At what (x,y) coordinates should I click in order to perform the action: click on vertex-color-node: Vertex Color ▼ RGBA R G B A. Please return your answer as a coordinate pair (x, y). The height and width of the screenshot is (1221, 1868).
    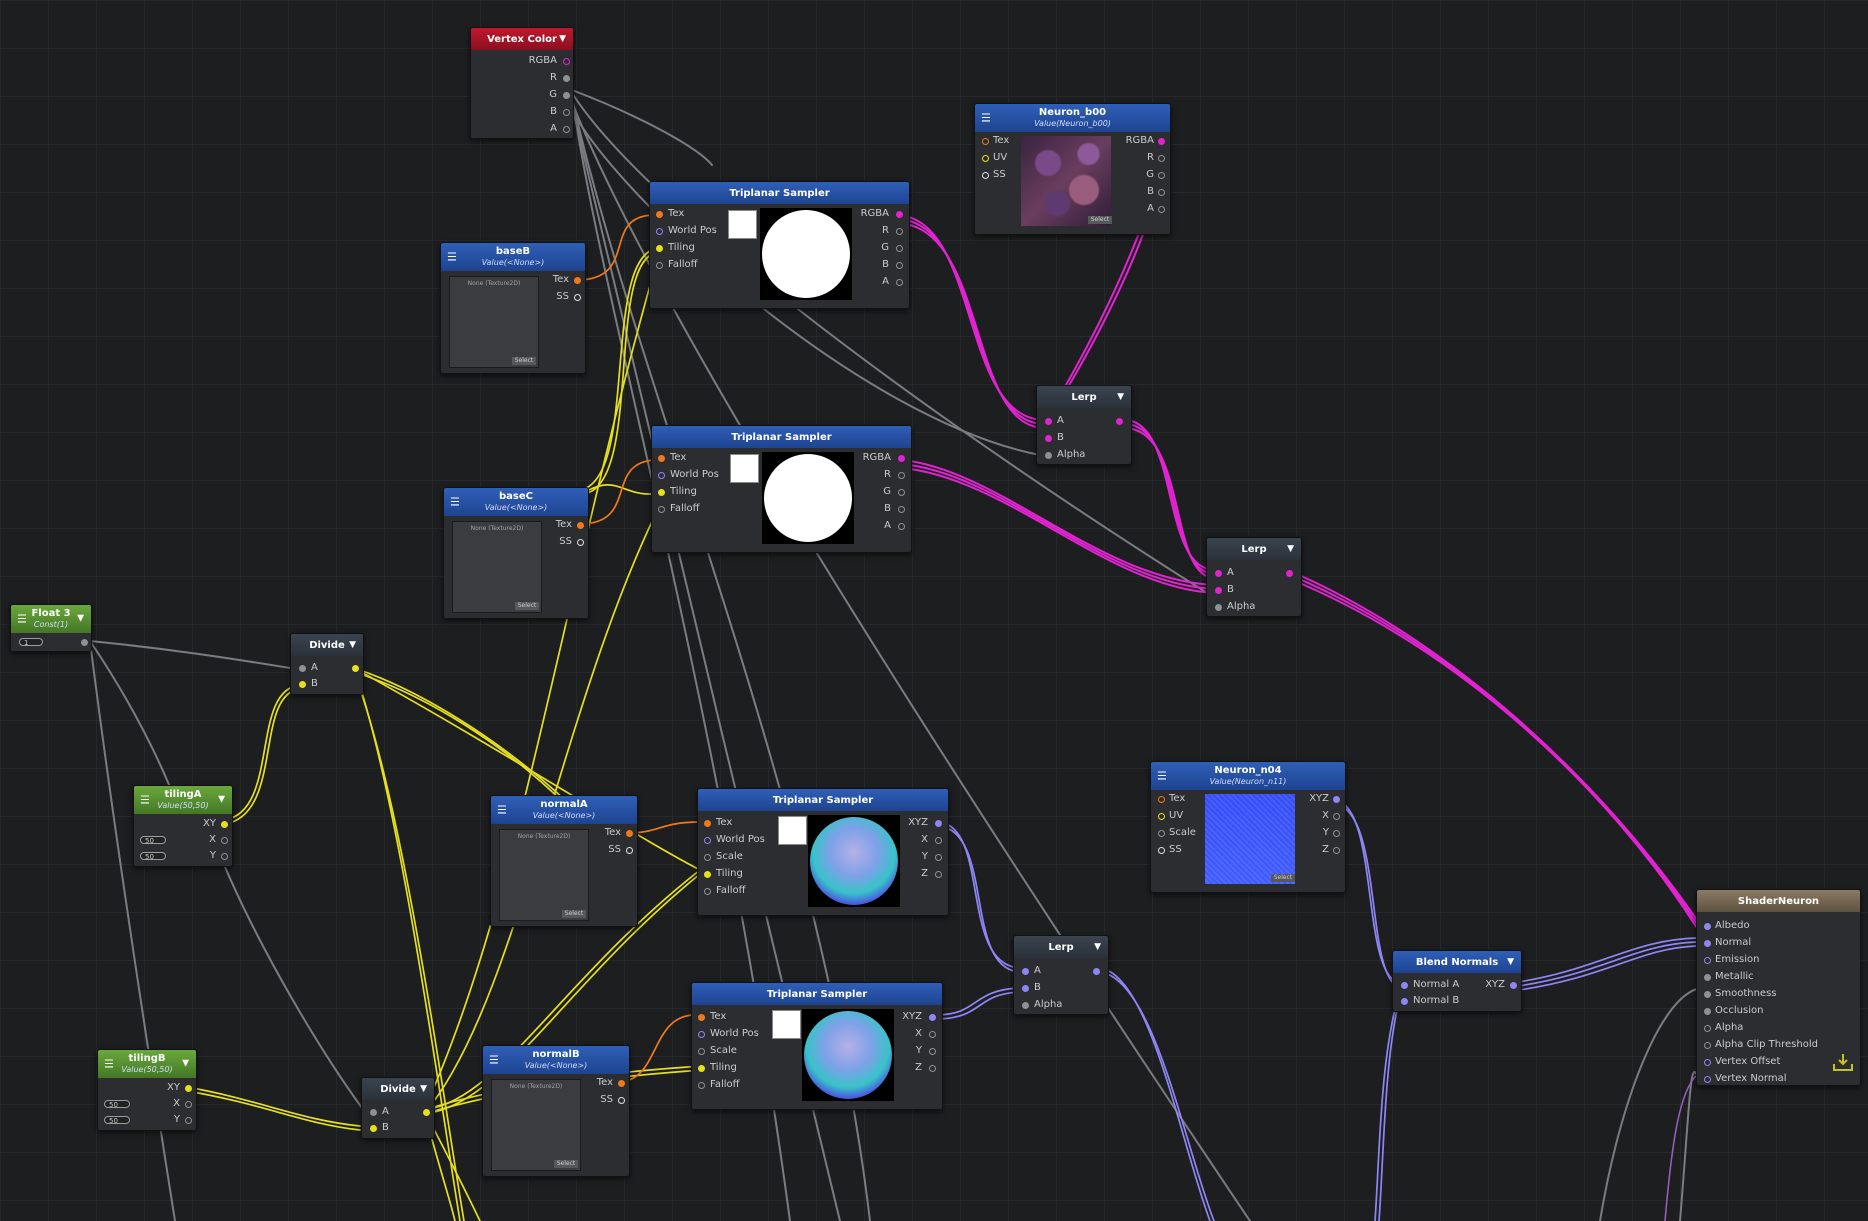
    Looking at the image, I should click on (522, 83).